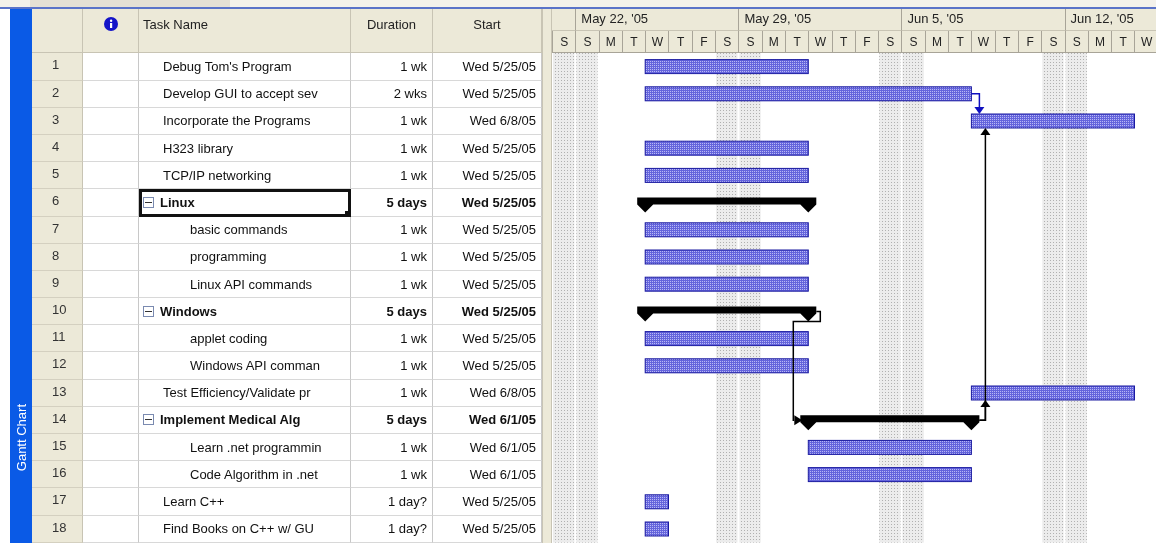  What do you see at coordinates (245, 148) in the screenshot?
I see `task-name-cell: H323 library` at bounding box center [245, 148].